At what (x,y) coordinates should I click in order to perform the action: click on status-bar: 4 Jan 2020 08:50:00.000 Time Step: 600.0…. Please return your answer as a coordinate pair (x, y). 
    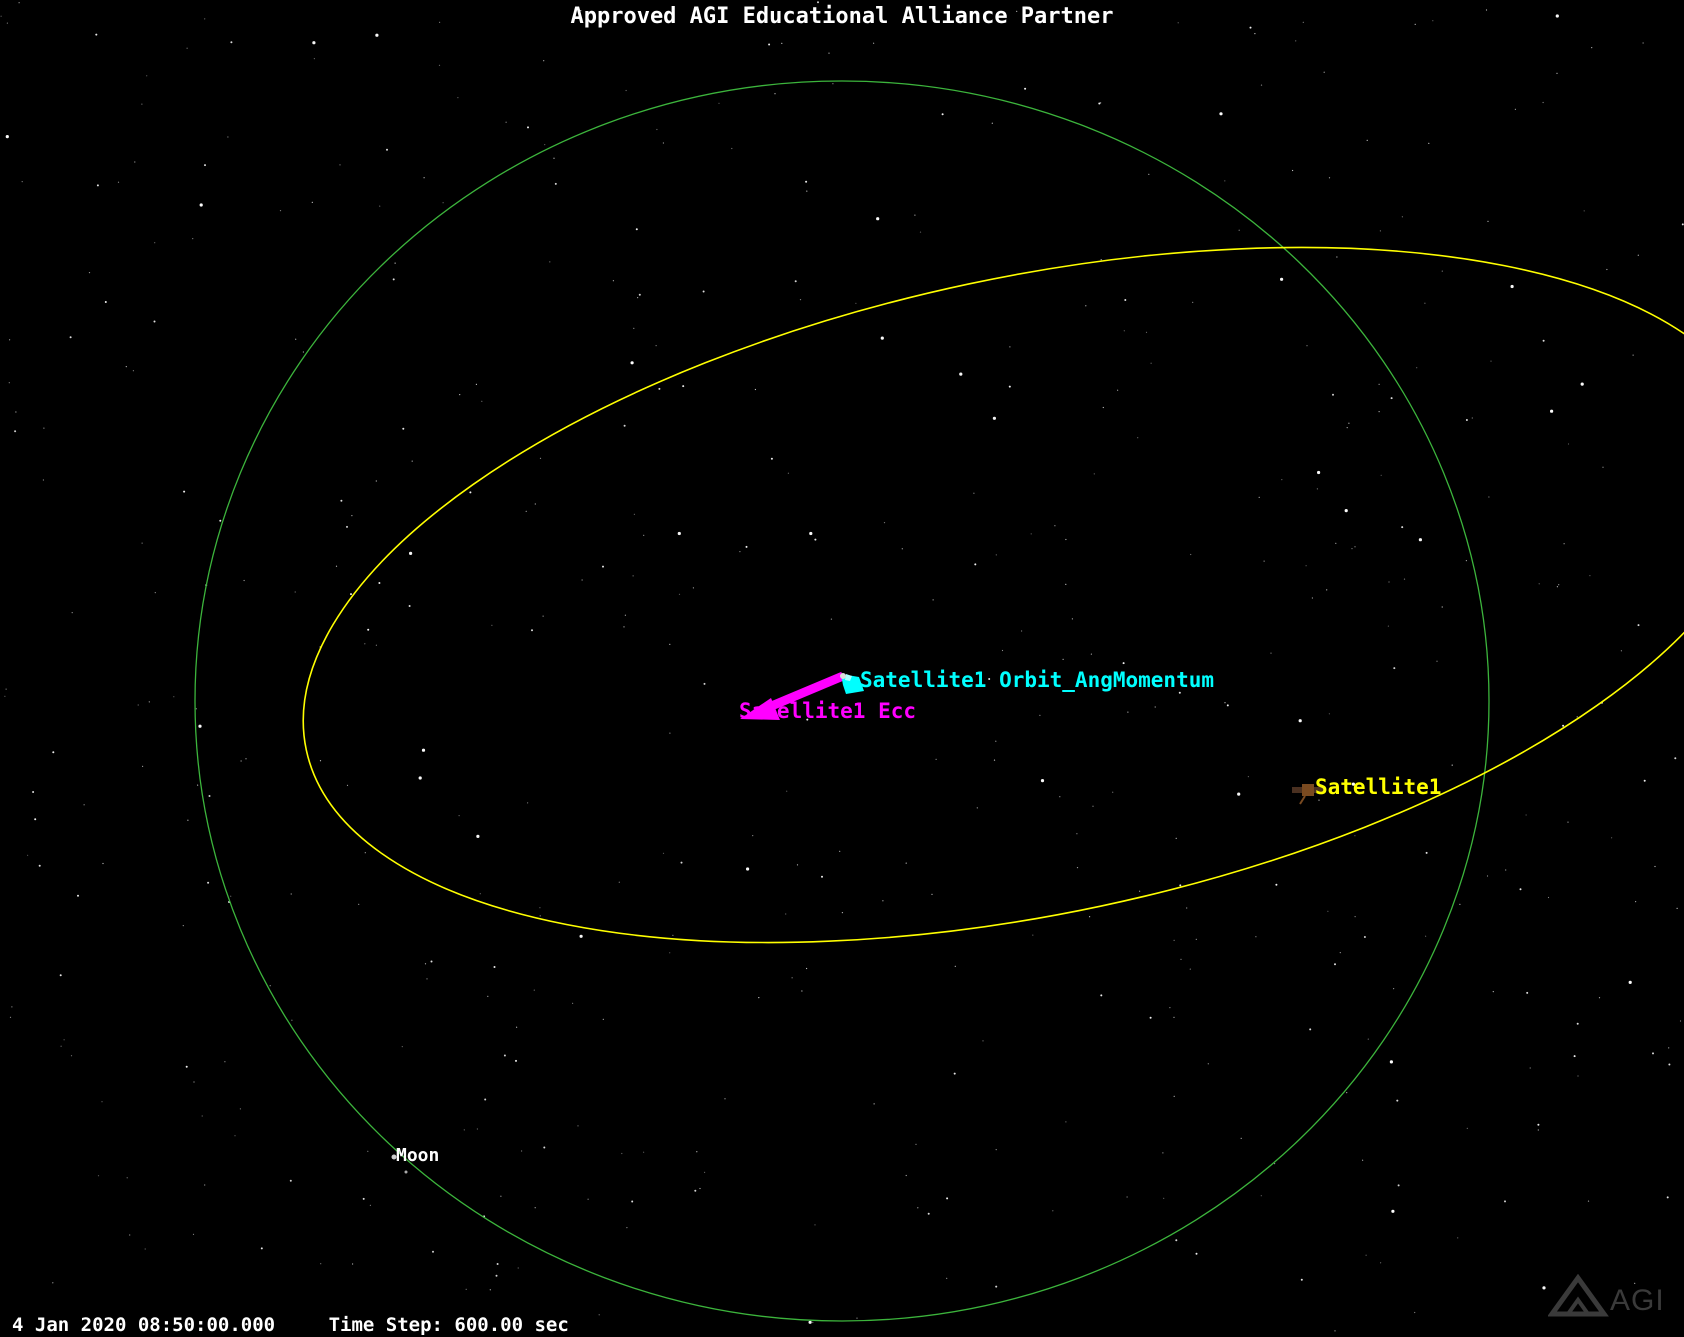
    Looking at the image, I should click on (290, 1325).